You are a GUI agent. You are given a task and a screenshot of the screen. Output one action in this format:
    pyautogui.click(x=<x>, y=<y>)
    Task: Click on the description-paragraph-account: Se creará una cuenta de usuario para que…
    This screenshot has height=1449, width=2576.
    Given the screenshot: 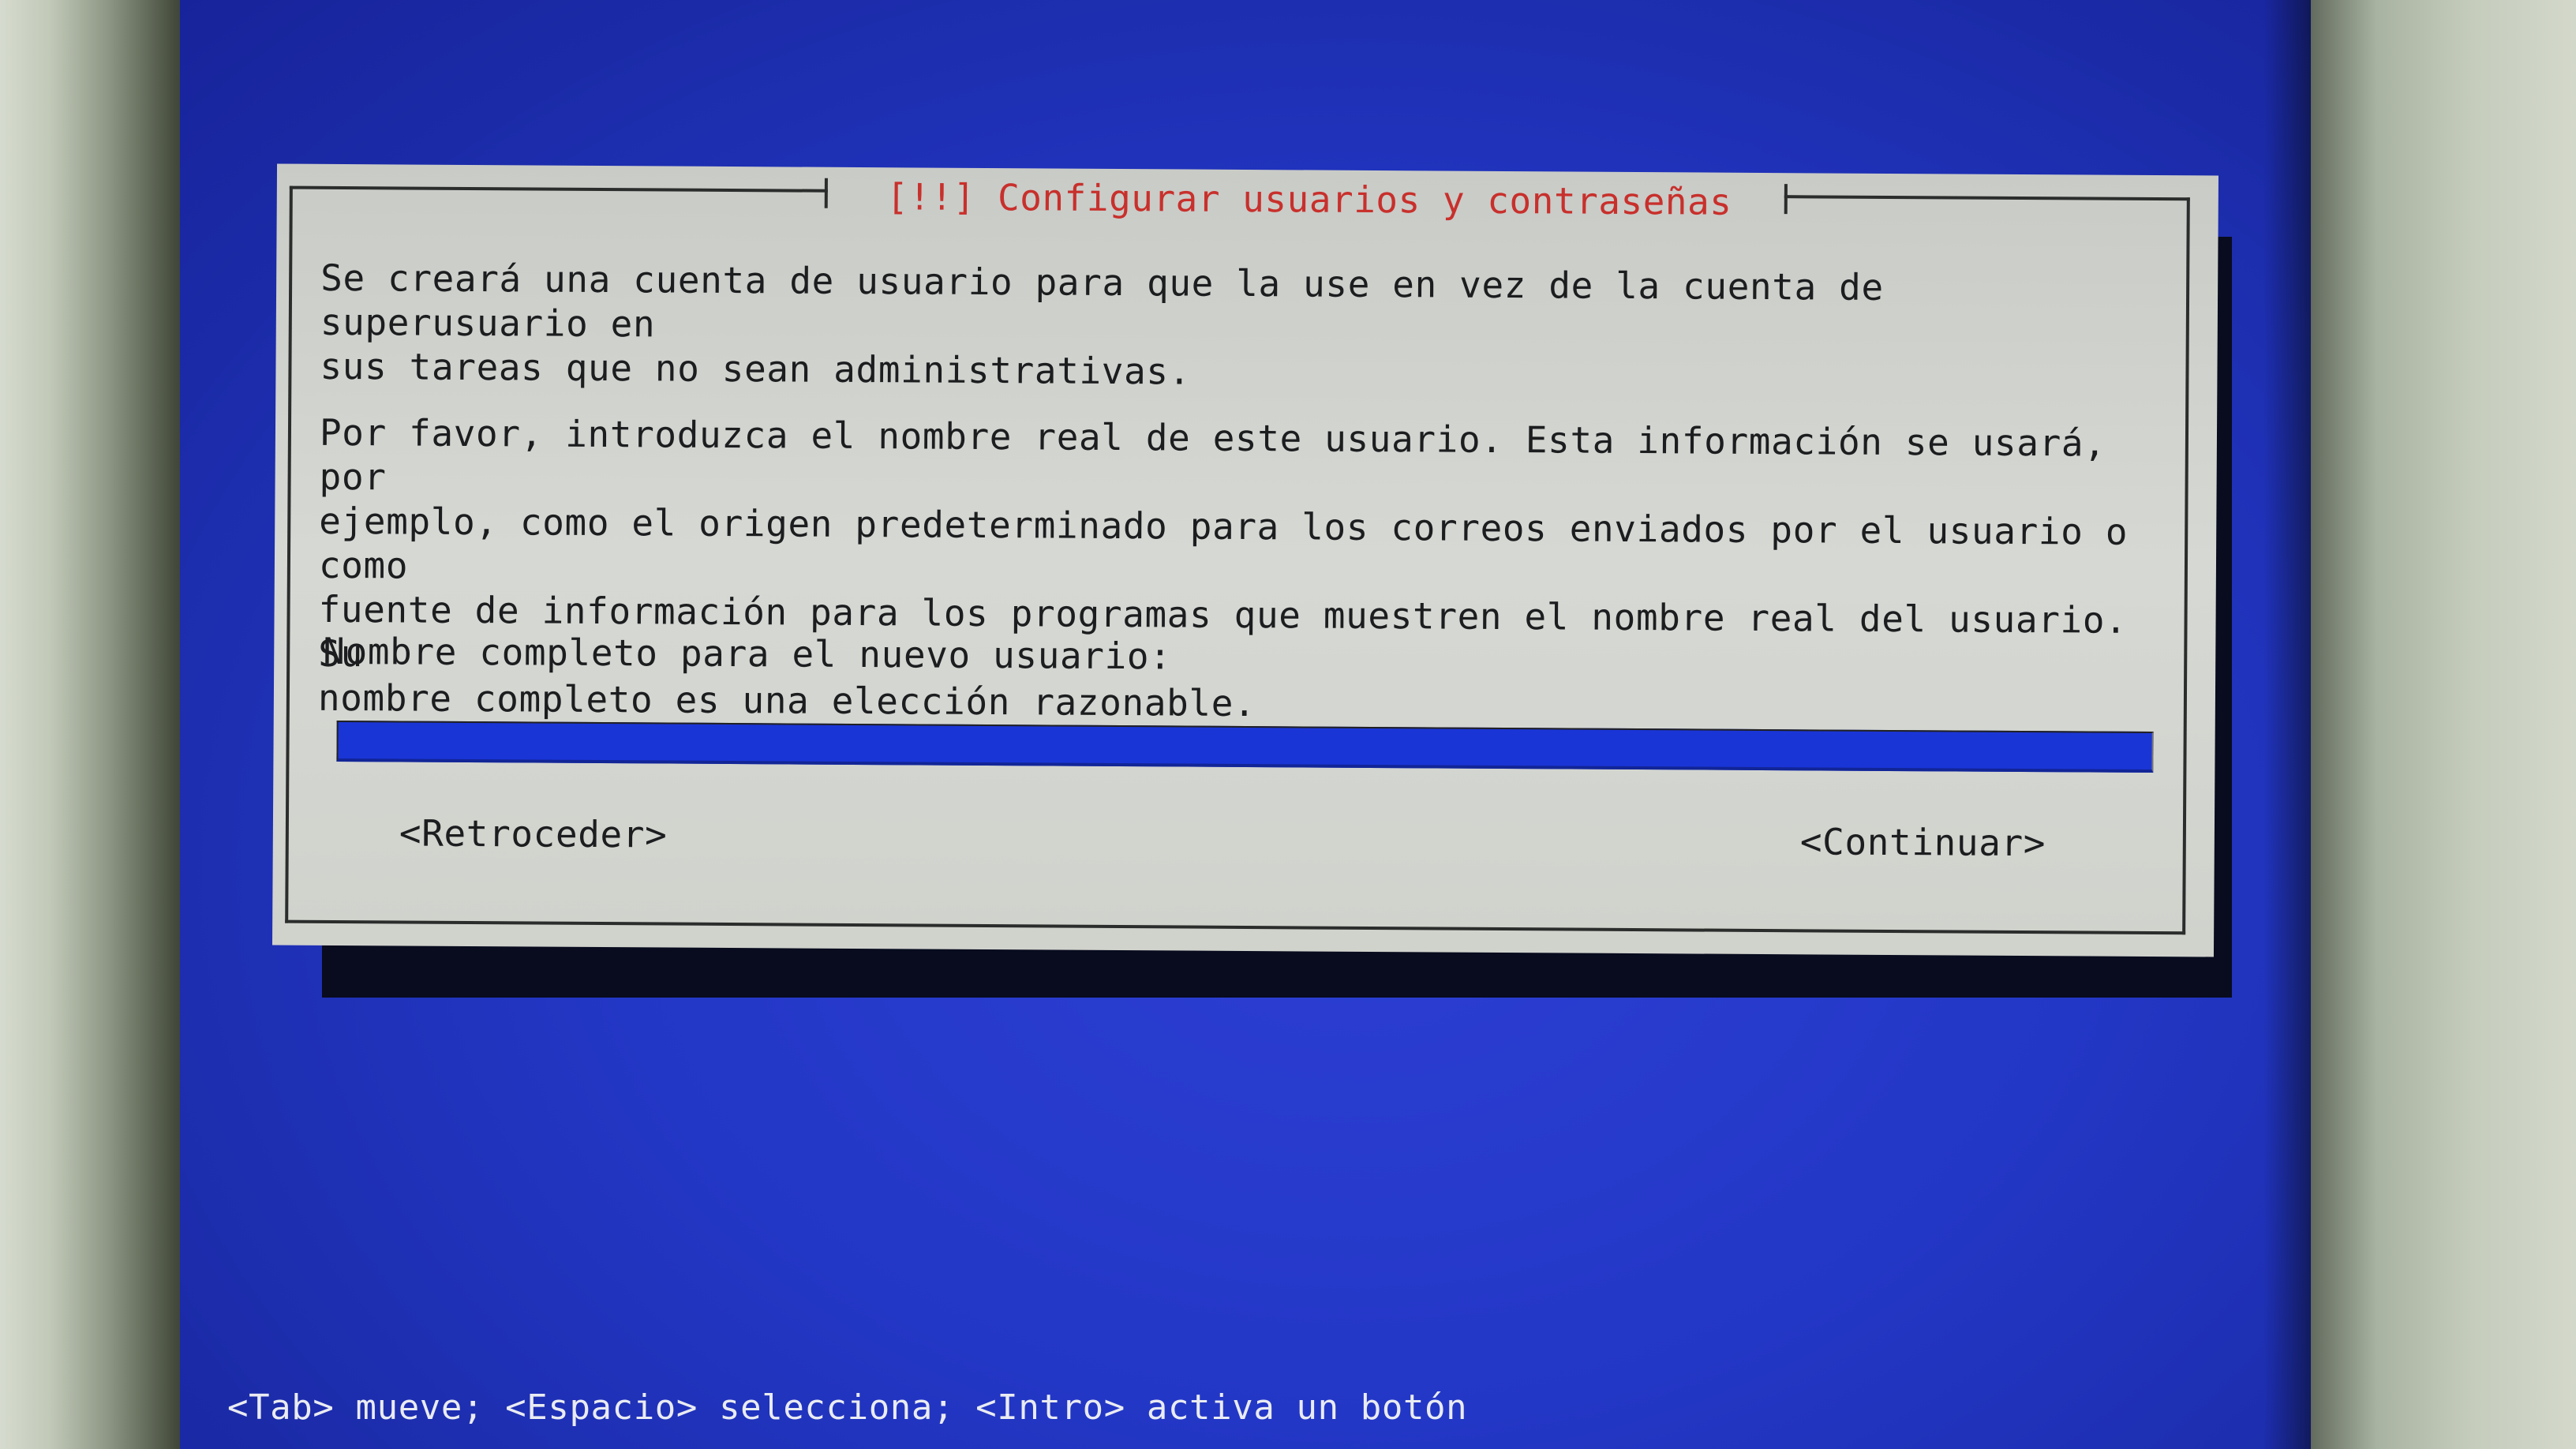 What is the action you would take?
    pyautogui.click(x=1102, y=324)
    